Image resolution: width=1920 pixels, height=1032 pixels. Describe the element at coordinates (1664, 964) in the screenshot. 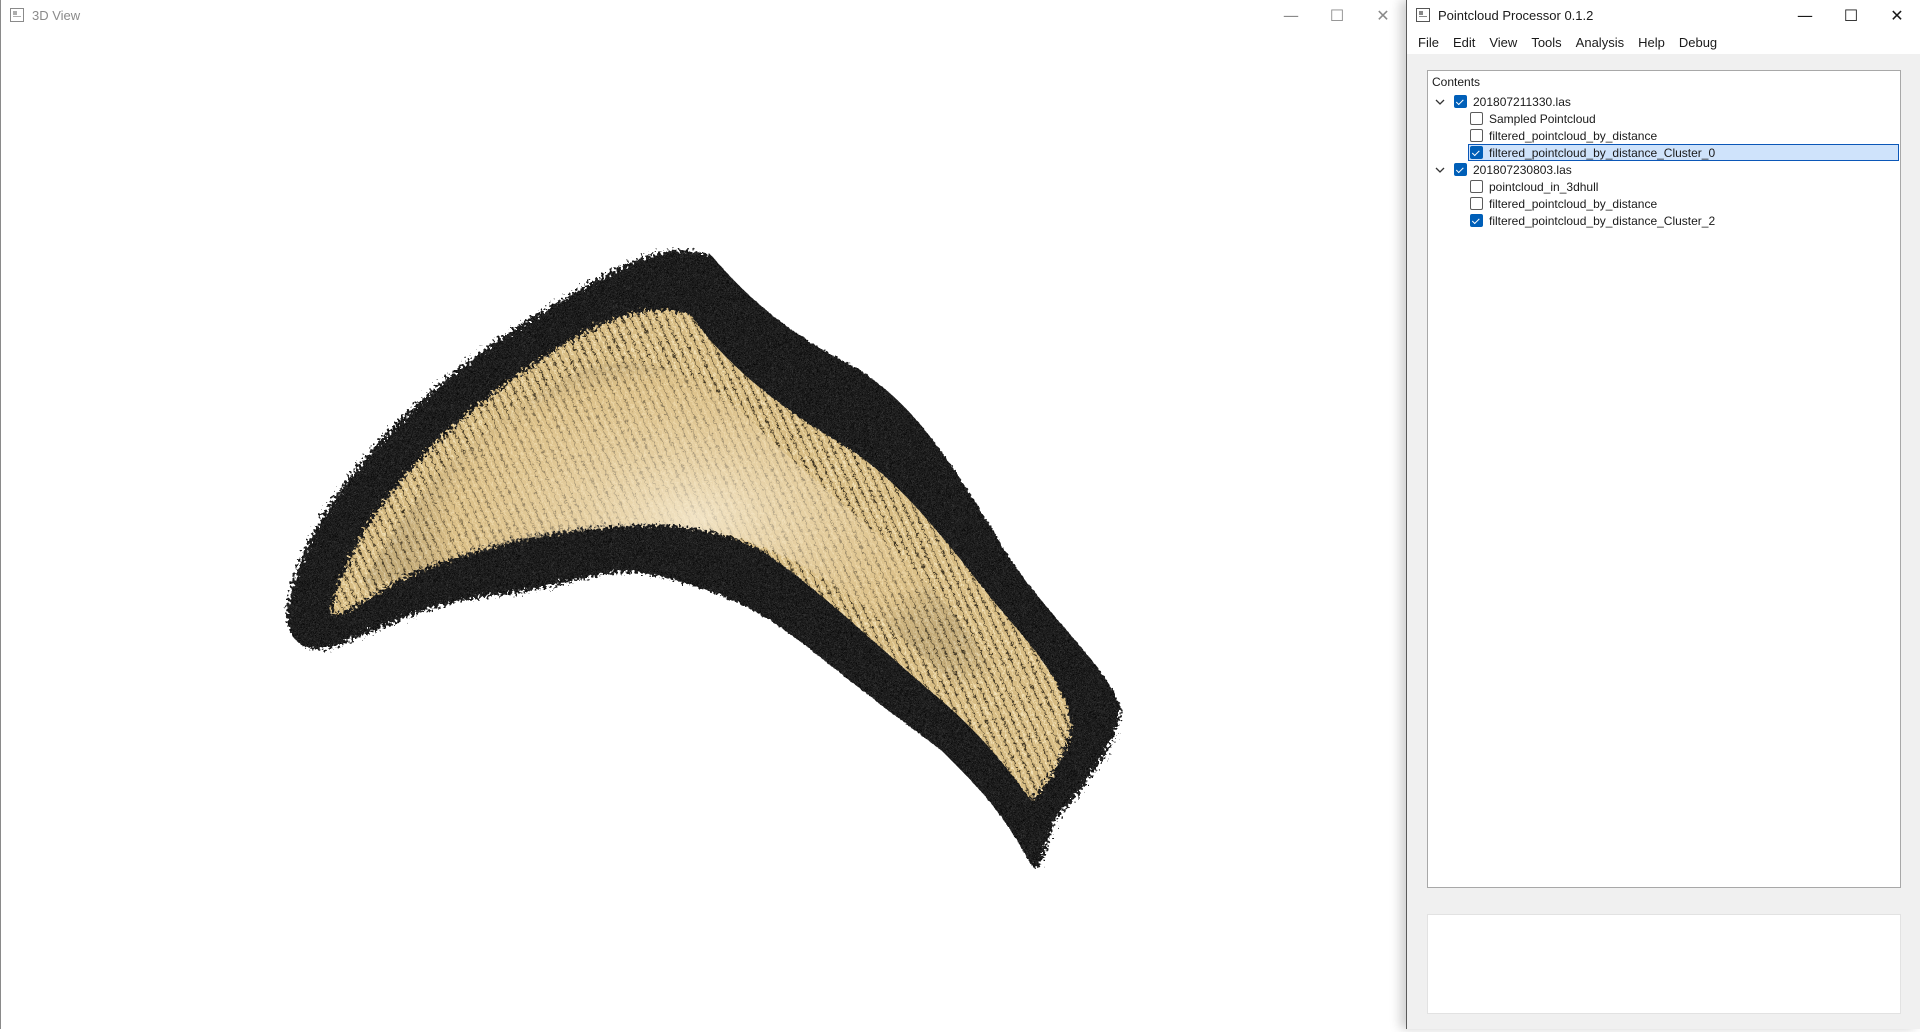

I see `output-panel` at that location.